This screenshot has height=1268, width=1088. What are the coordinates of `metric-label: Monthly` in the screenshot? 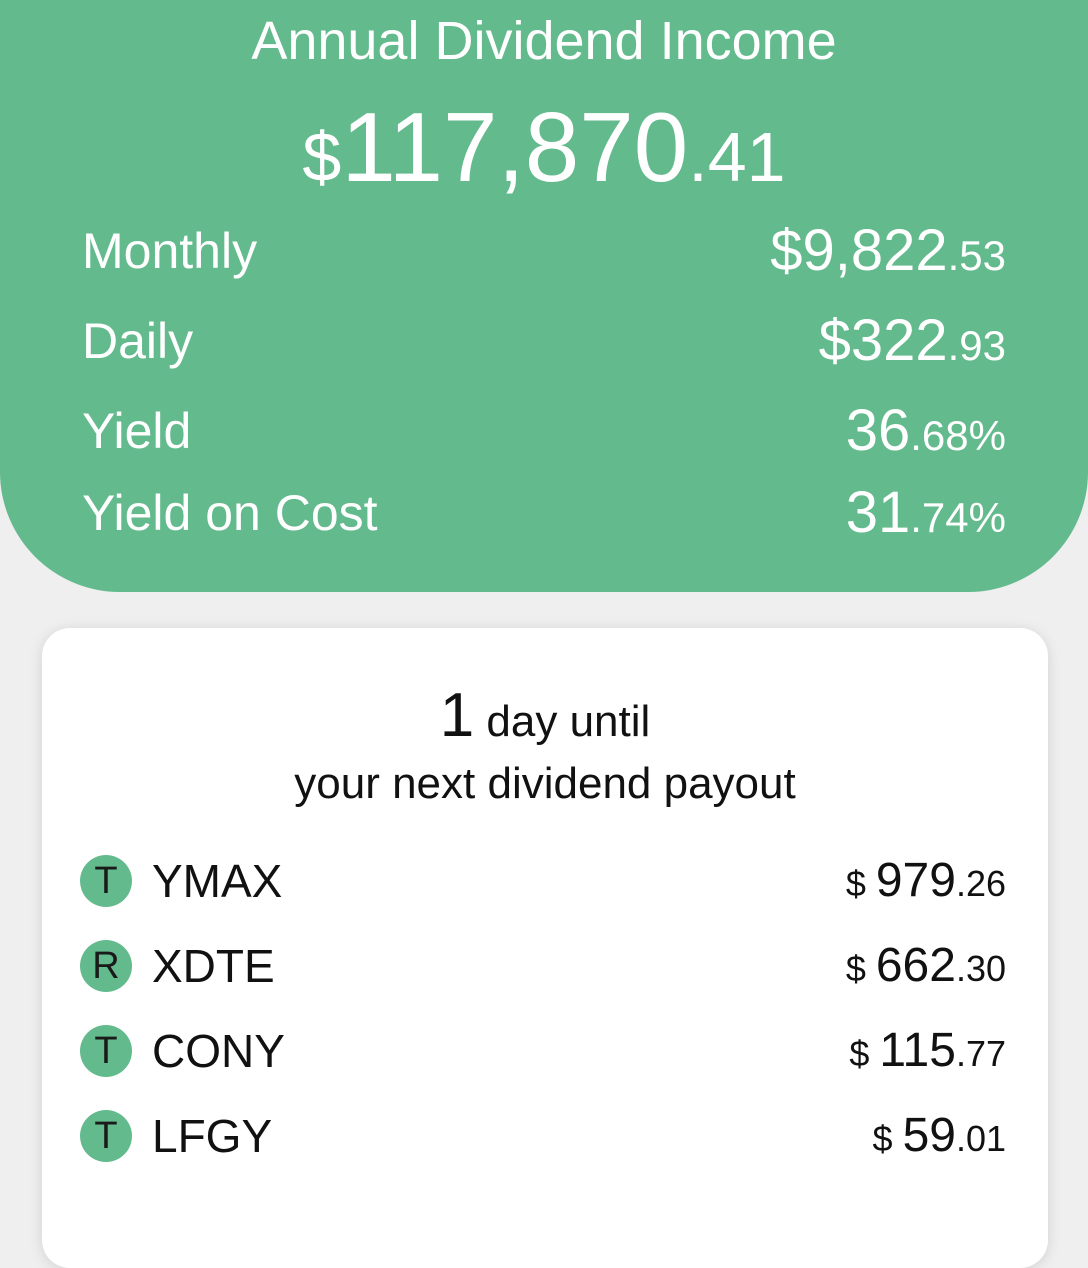 It's located at (170, 251).